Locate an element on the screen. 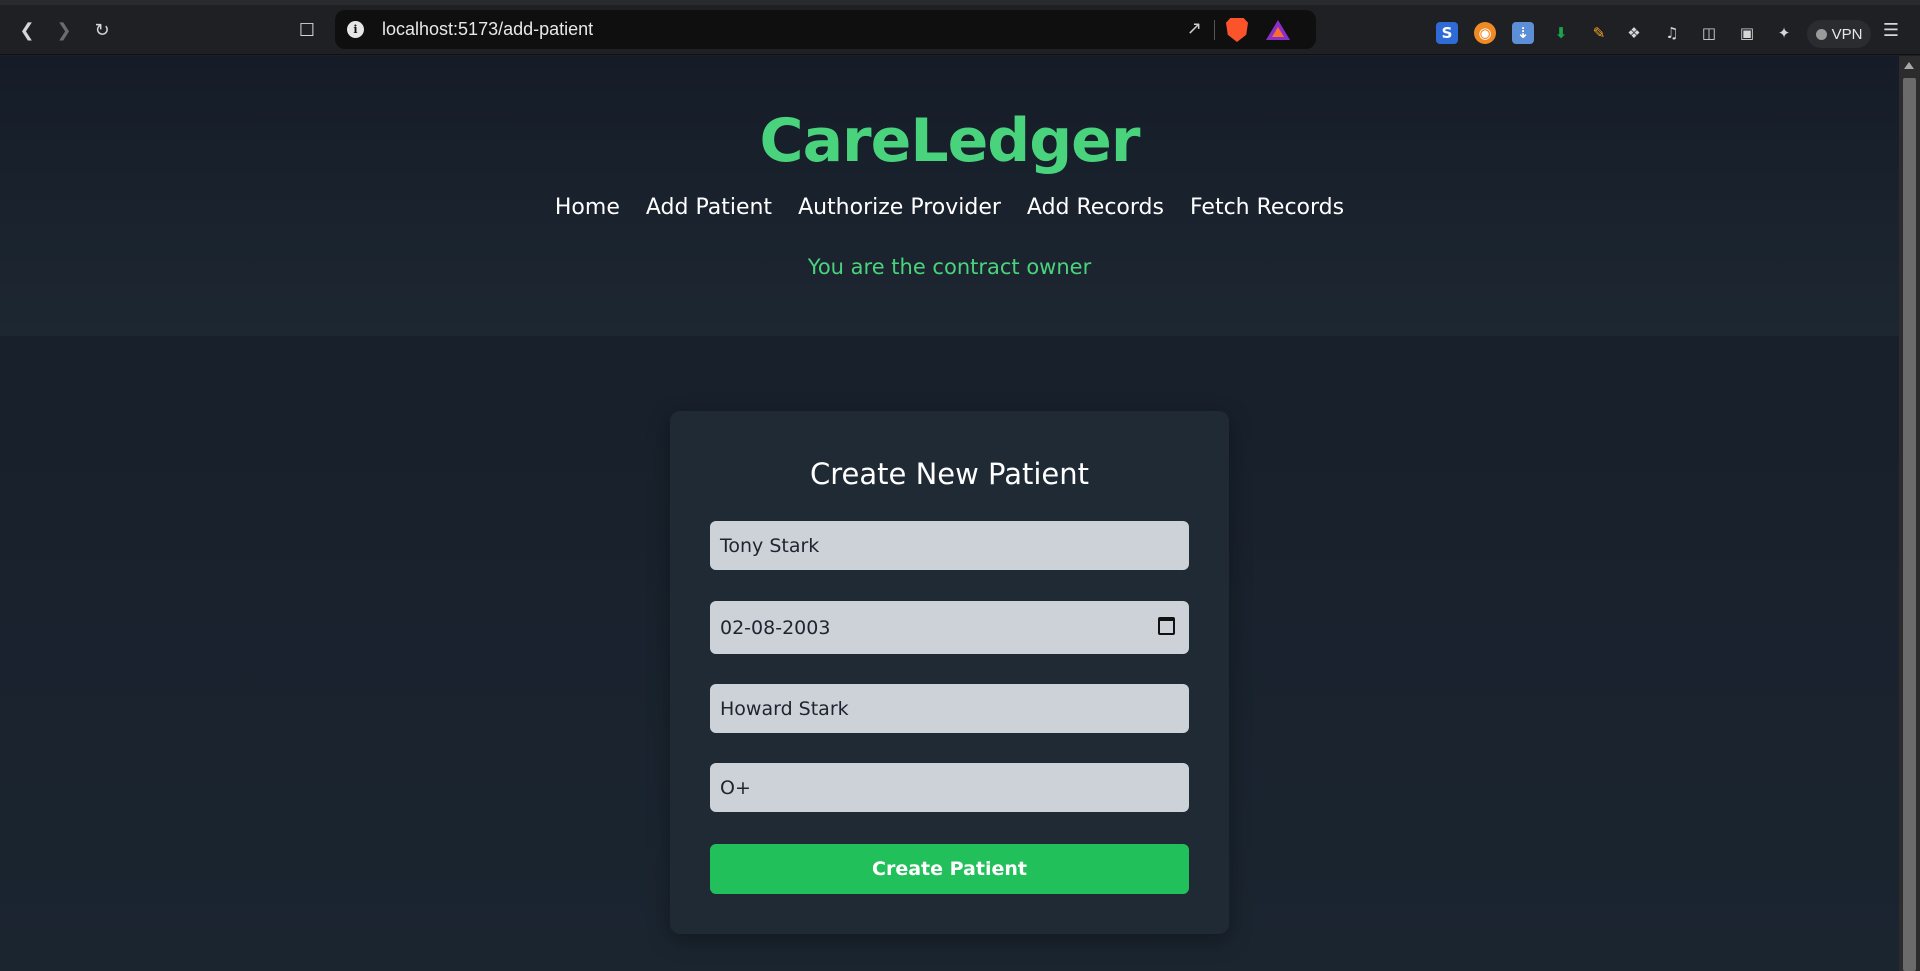  brand-title: CareLedger is located at coordinates (950, 141).